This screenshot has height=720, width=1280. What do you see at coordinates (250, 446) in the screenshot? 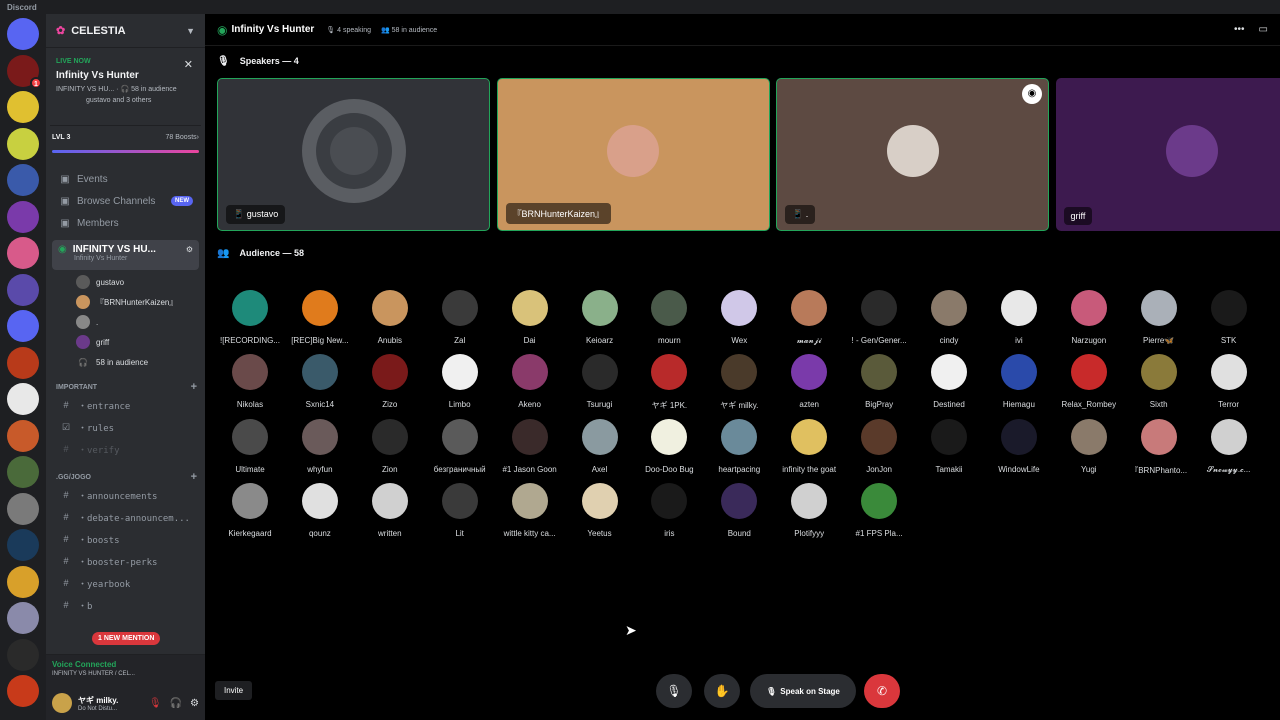
I see `audience-member: Ultimate` at bounding box center [250, 446].